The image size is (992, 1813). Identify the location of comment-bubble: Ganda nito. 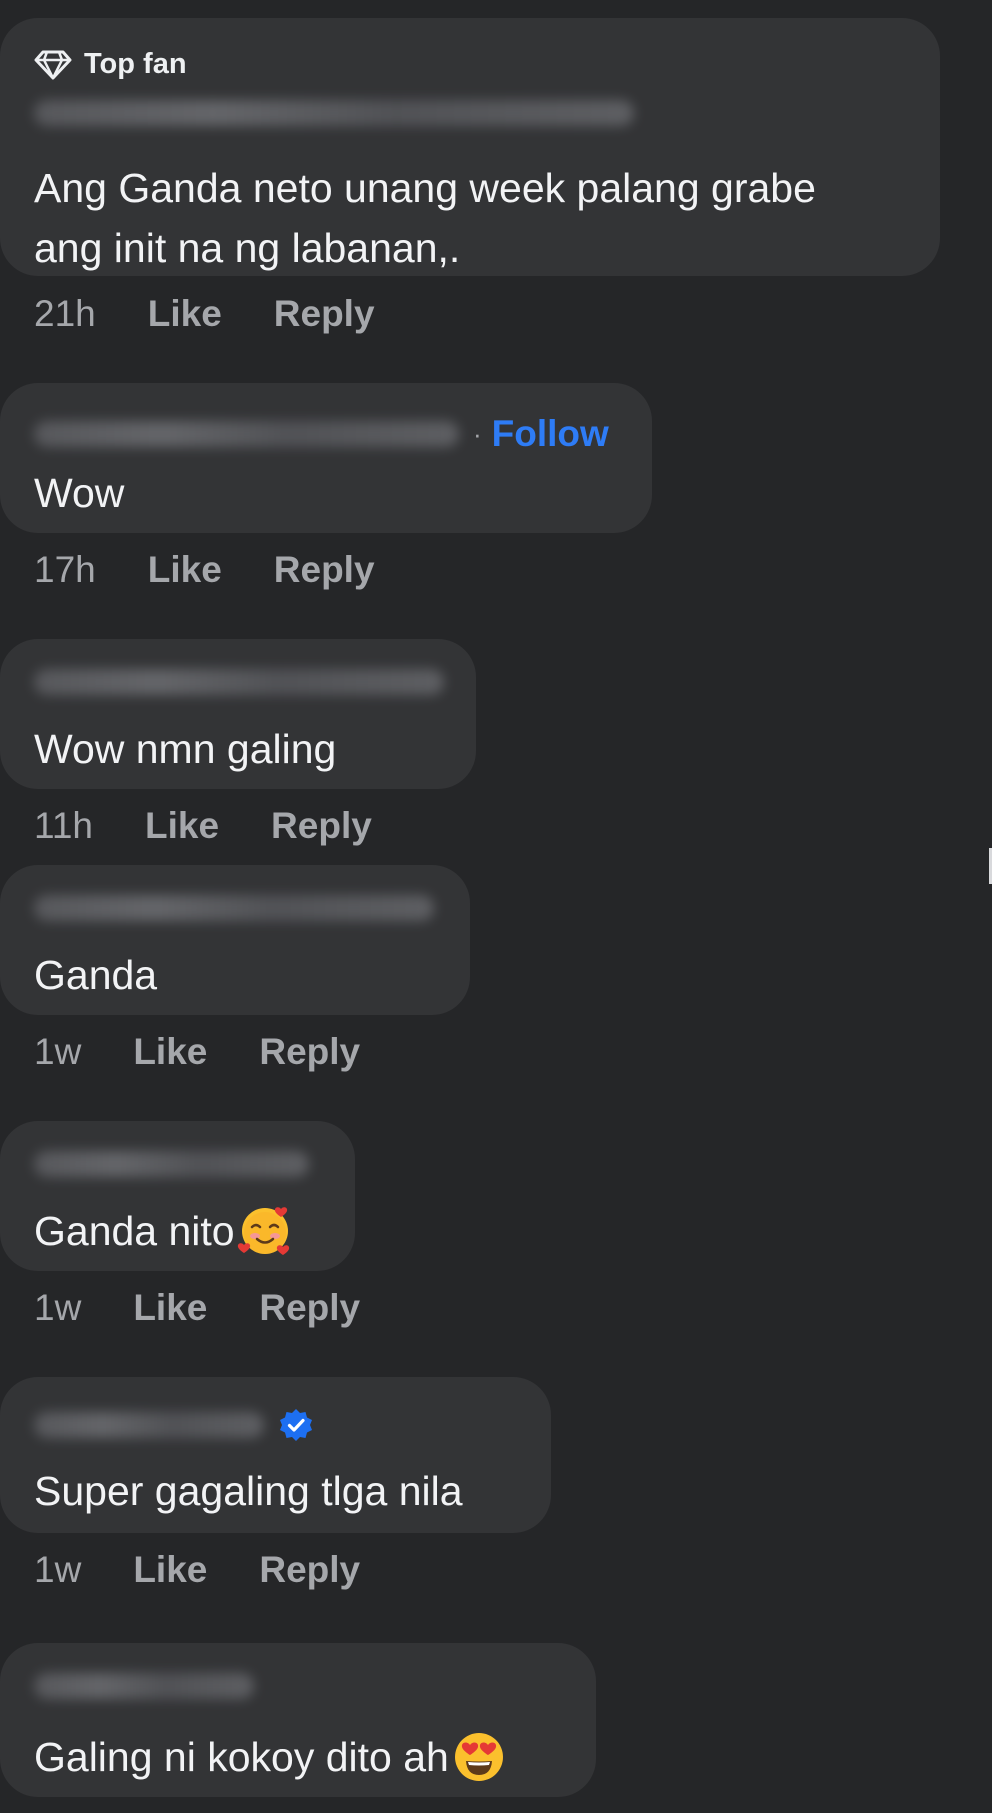
(177, 1196).